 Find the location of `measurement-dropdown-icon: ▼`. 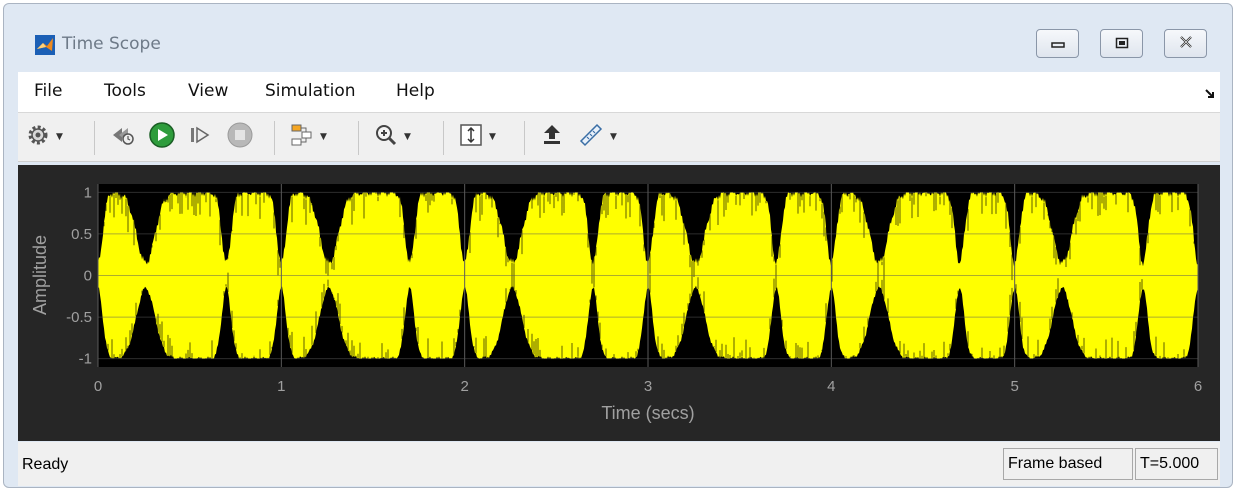

measurement-dropdown-icon: ▼ is located at coordinates (613, 137).